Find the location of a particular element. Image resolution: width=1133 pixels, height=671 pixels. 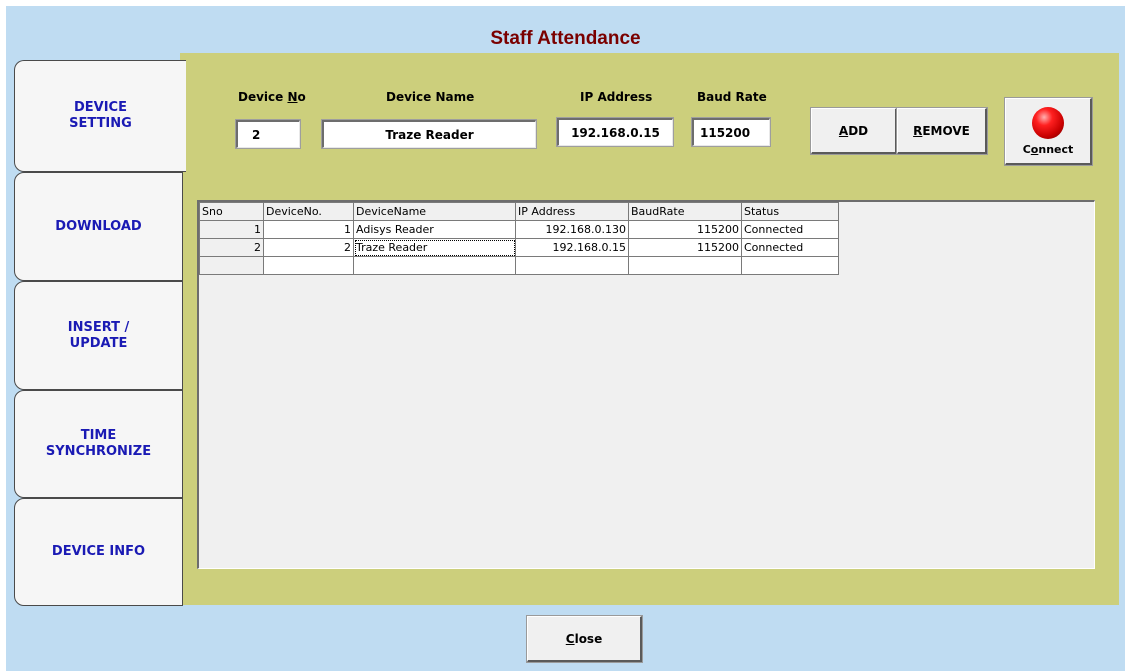

tab-device-setting-label: DEVICE SETTING is located at coordinates (100, 115).